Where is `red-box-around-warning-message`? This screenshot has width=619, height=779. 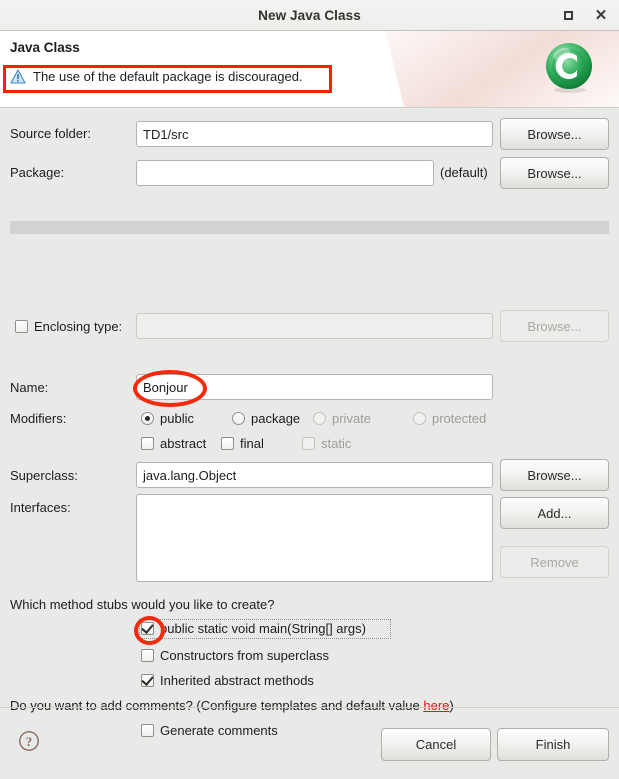 red-box-around-warning-message is located at coordinates (167, 79).